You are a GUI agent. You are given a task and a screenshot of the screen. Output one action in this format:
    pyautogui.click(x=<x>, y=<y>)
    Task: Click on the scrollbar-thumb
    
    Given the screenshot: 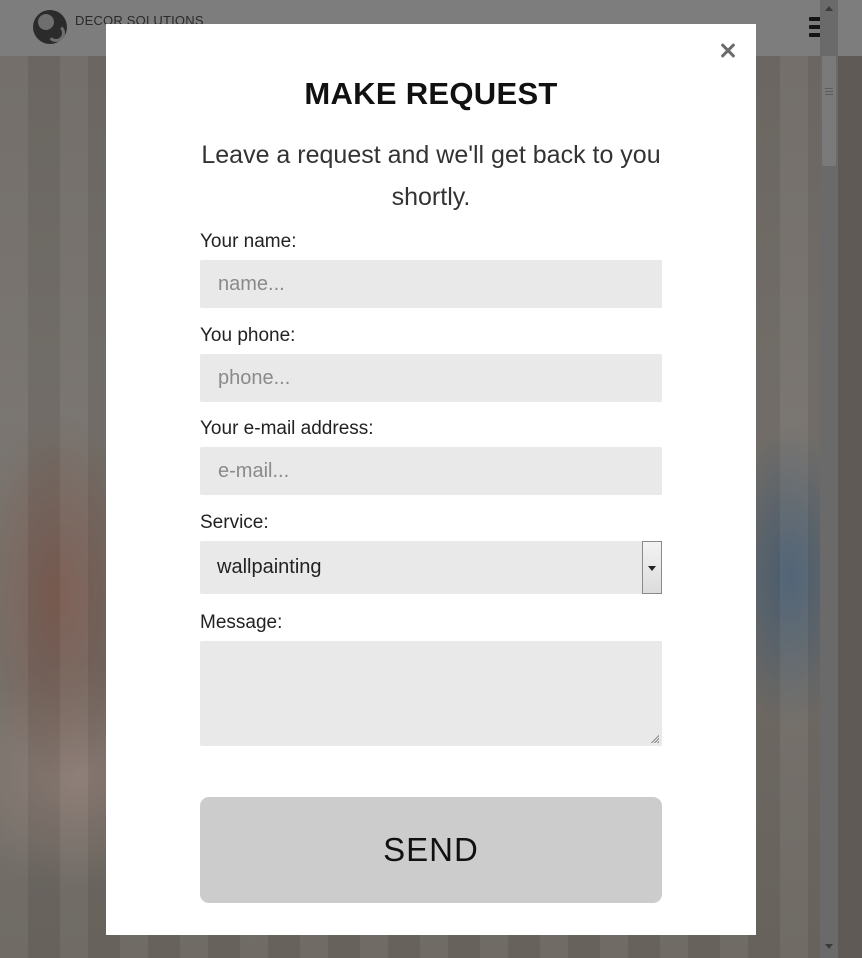 What is the action you would take?
    pyautogui.click(x=829, y=111)
    